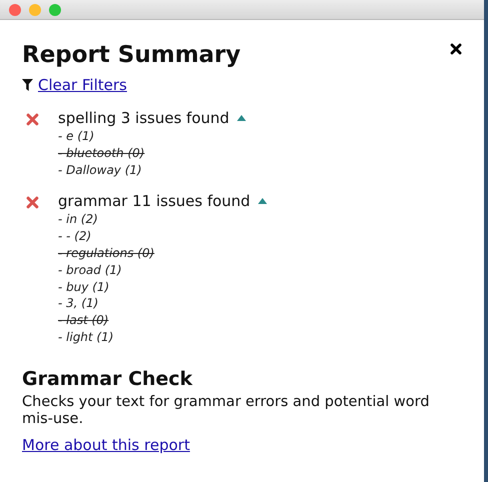 The height and width of the screenshot is (482, 488). Describe the element at coordinates (456, 49) in the screenshot. I see `close-icon` at that location.